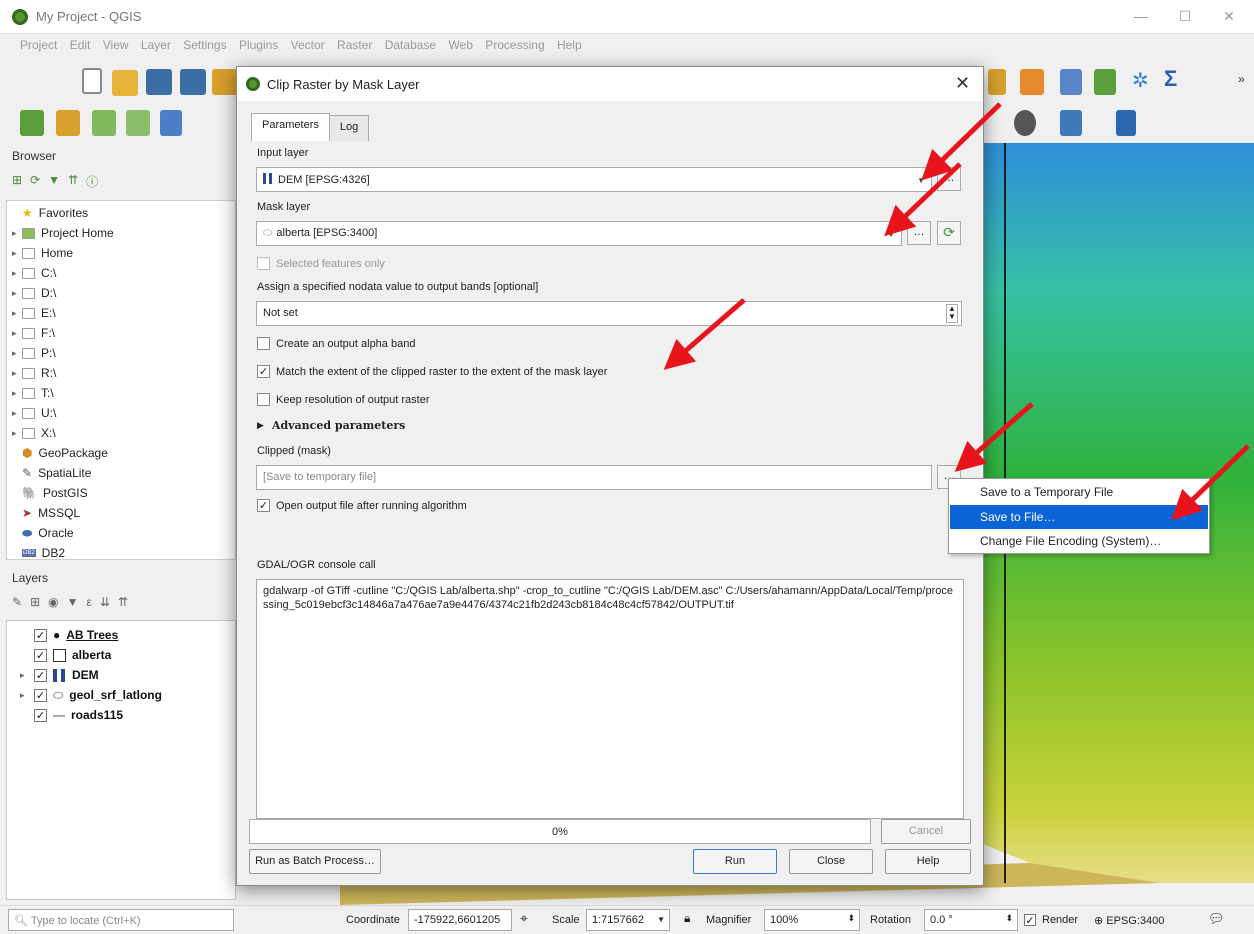 This screenshot has height=934, width=1254. What do you see at coordinates (48, 353) in the screenshot?
I see `browser-item-p: P:\` at bounding box center [48, 353].